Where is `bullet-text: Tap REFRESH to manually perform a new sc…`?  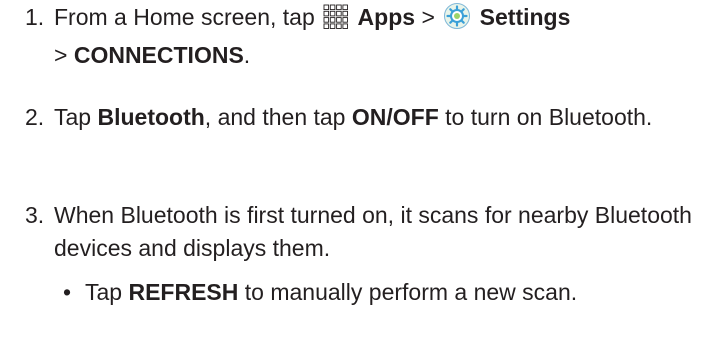 bullet-text: Tap REFRESH to manually perform a new sc… is located at coordinates (384, 292).